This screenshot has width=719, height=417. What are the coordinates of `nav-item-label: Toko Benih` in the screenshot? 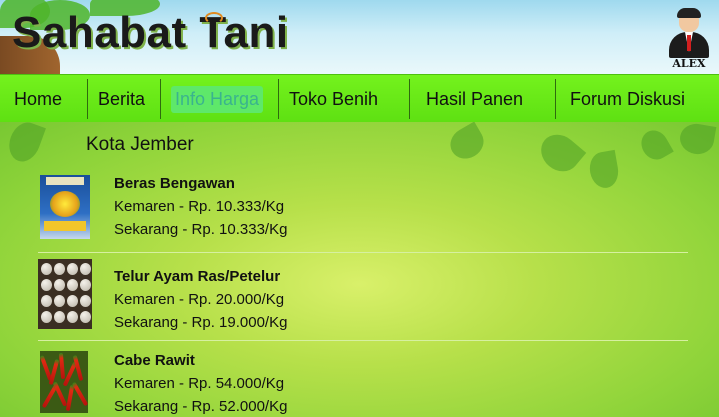 It's located at (334, 98).